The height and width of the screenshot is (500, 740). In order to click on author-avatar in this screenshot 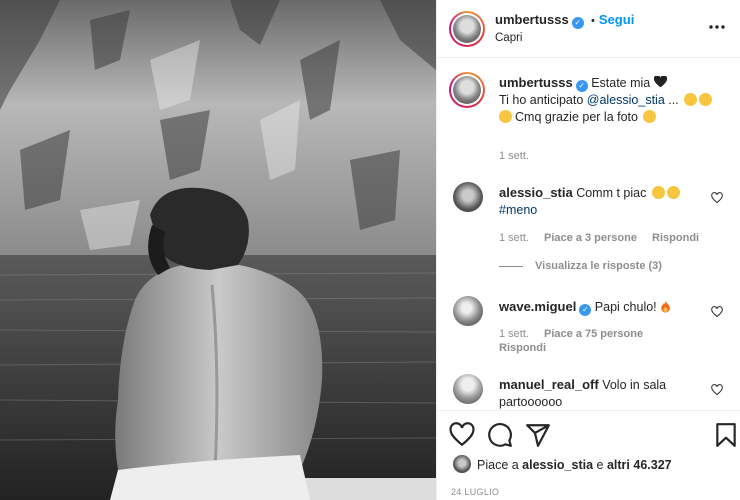, I will do `click(467, 29)`.